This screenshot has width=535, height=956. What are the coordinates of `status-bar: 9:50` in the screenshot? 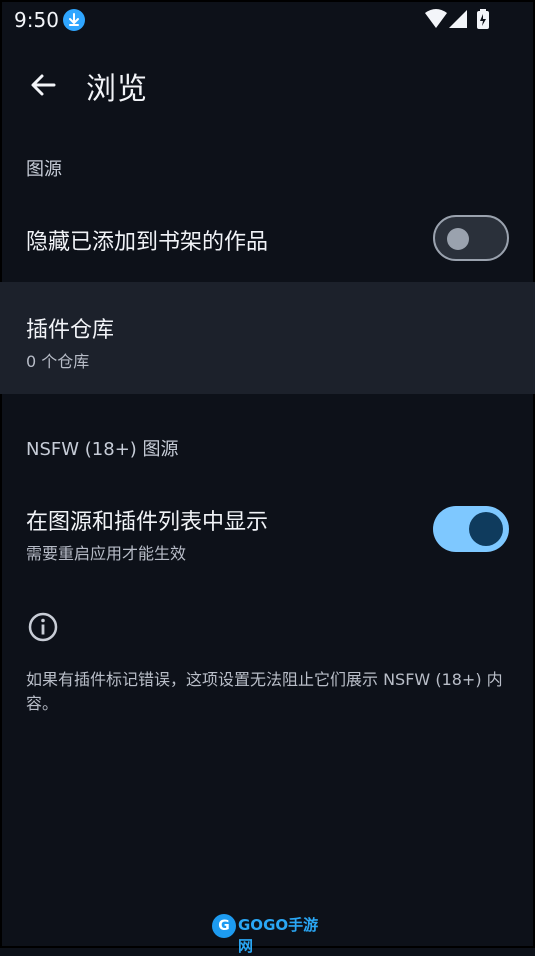 It's located at (267, 20).